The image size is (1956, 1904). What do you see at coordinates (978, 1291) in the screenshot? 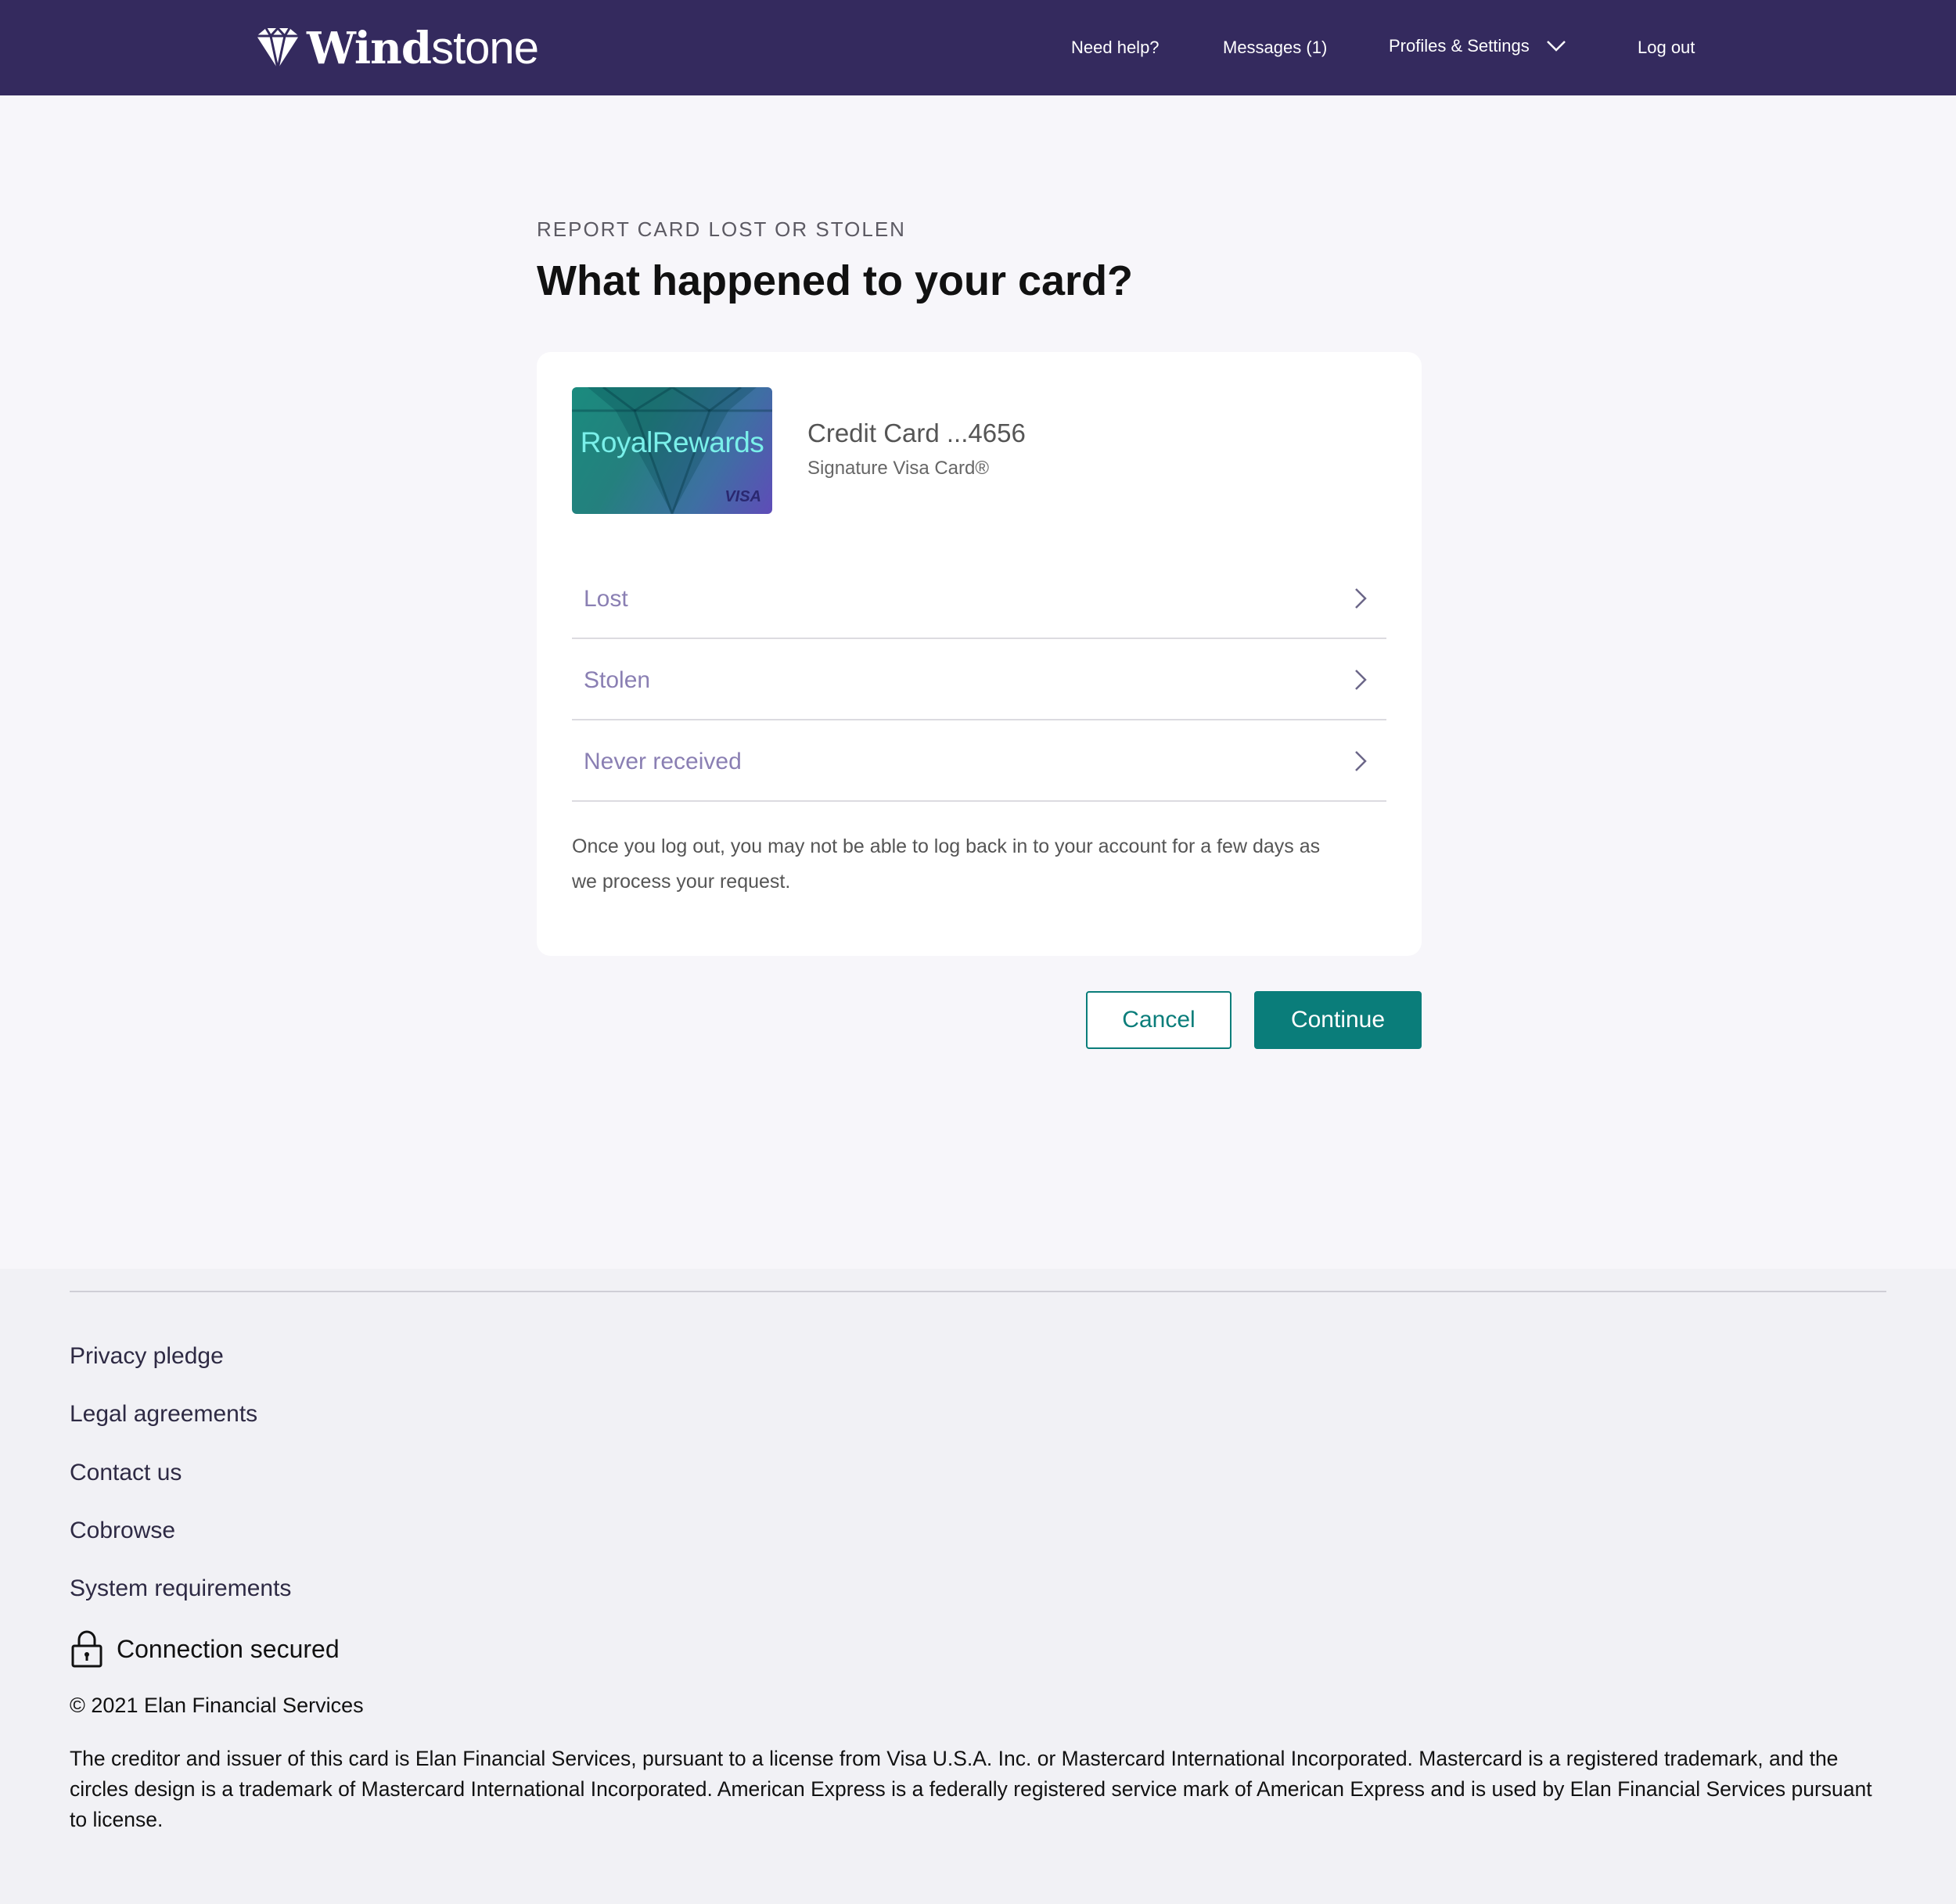
I see `footer-divider` at bounding box center [978, 1291].